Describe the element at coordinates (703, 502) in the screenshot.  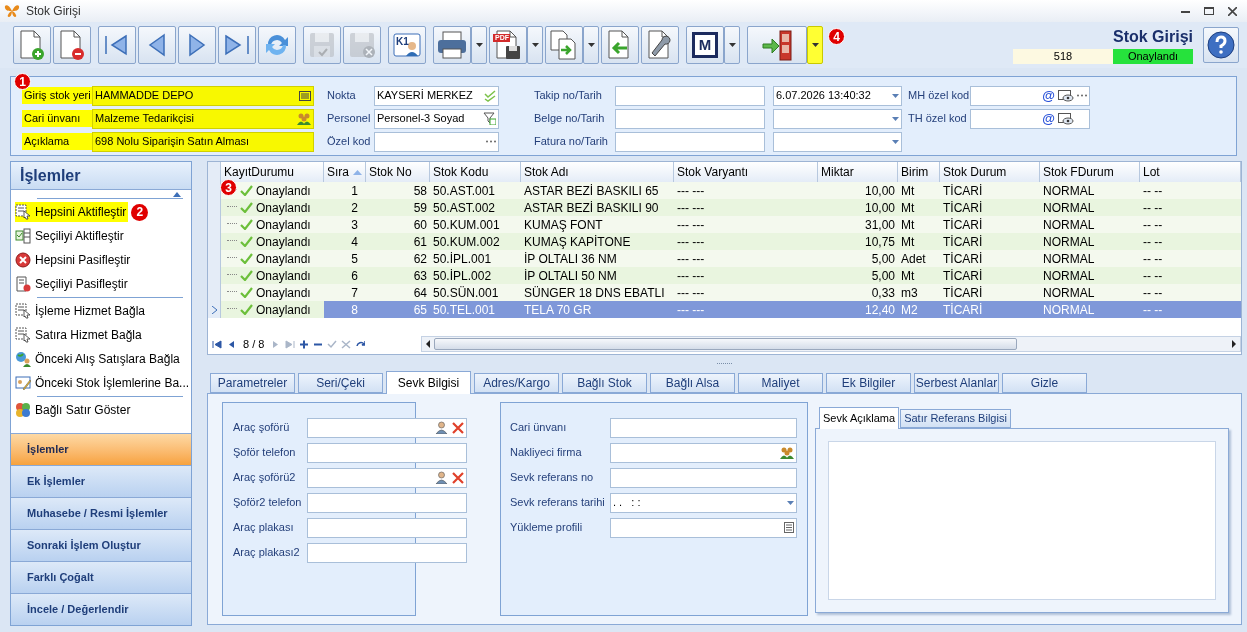
I see `input-field: . . : :` at that location.